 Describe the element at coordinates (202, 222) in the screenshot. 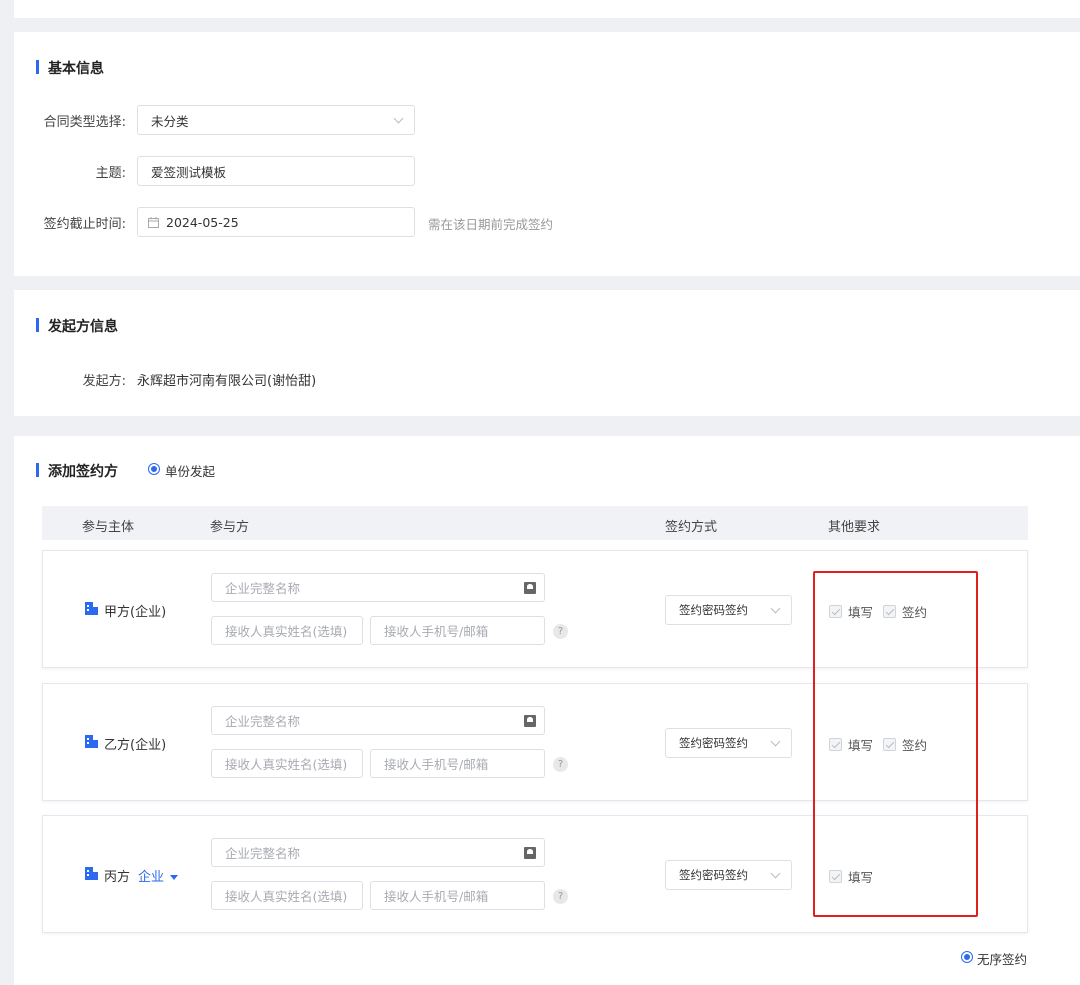

I see `deadline-value: 2024-05-25` at that location.